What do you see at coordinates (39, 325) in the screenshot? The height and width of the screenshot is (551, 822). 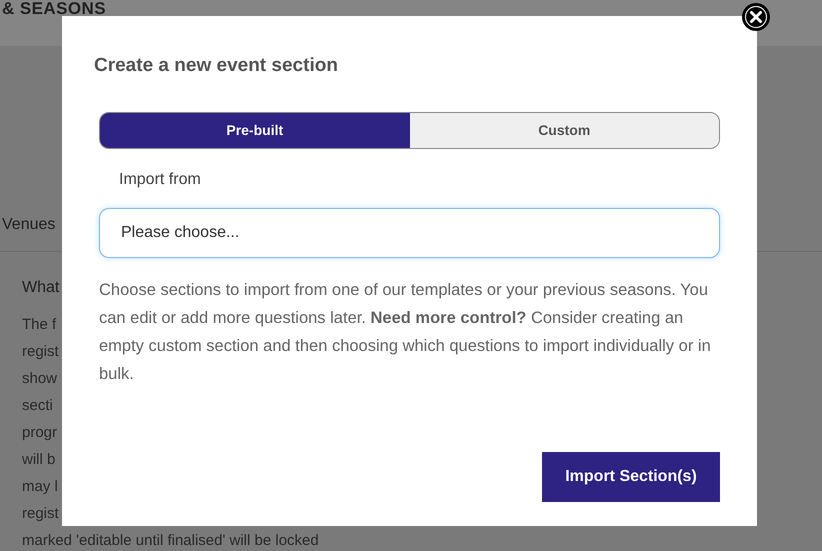 I see `paragraph-line: The f` at bounding box center [39, 325].